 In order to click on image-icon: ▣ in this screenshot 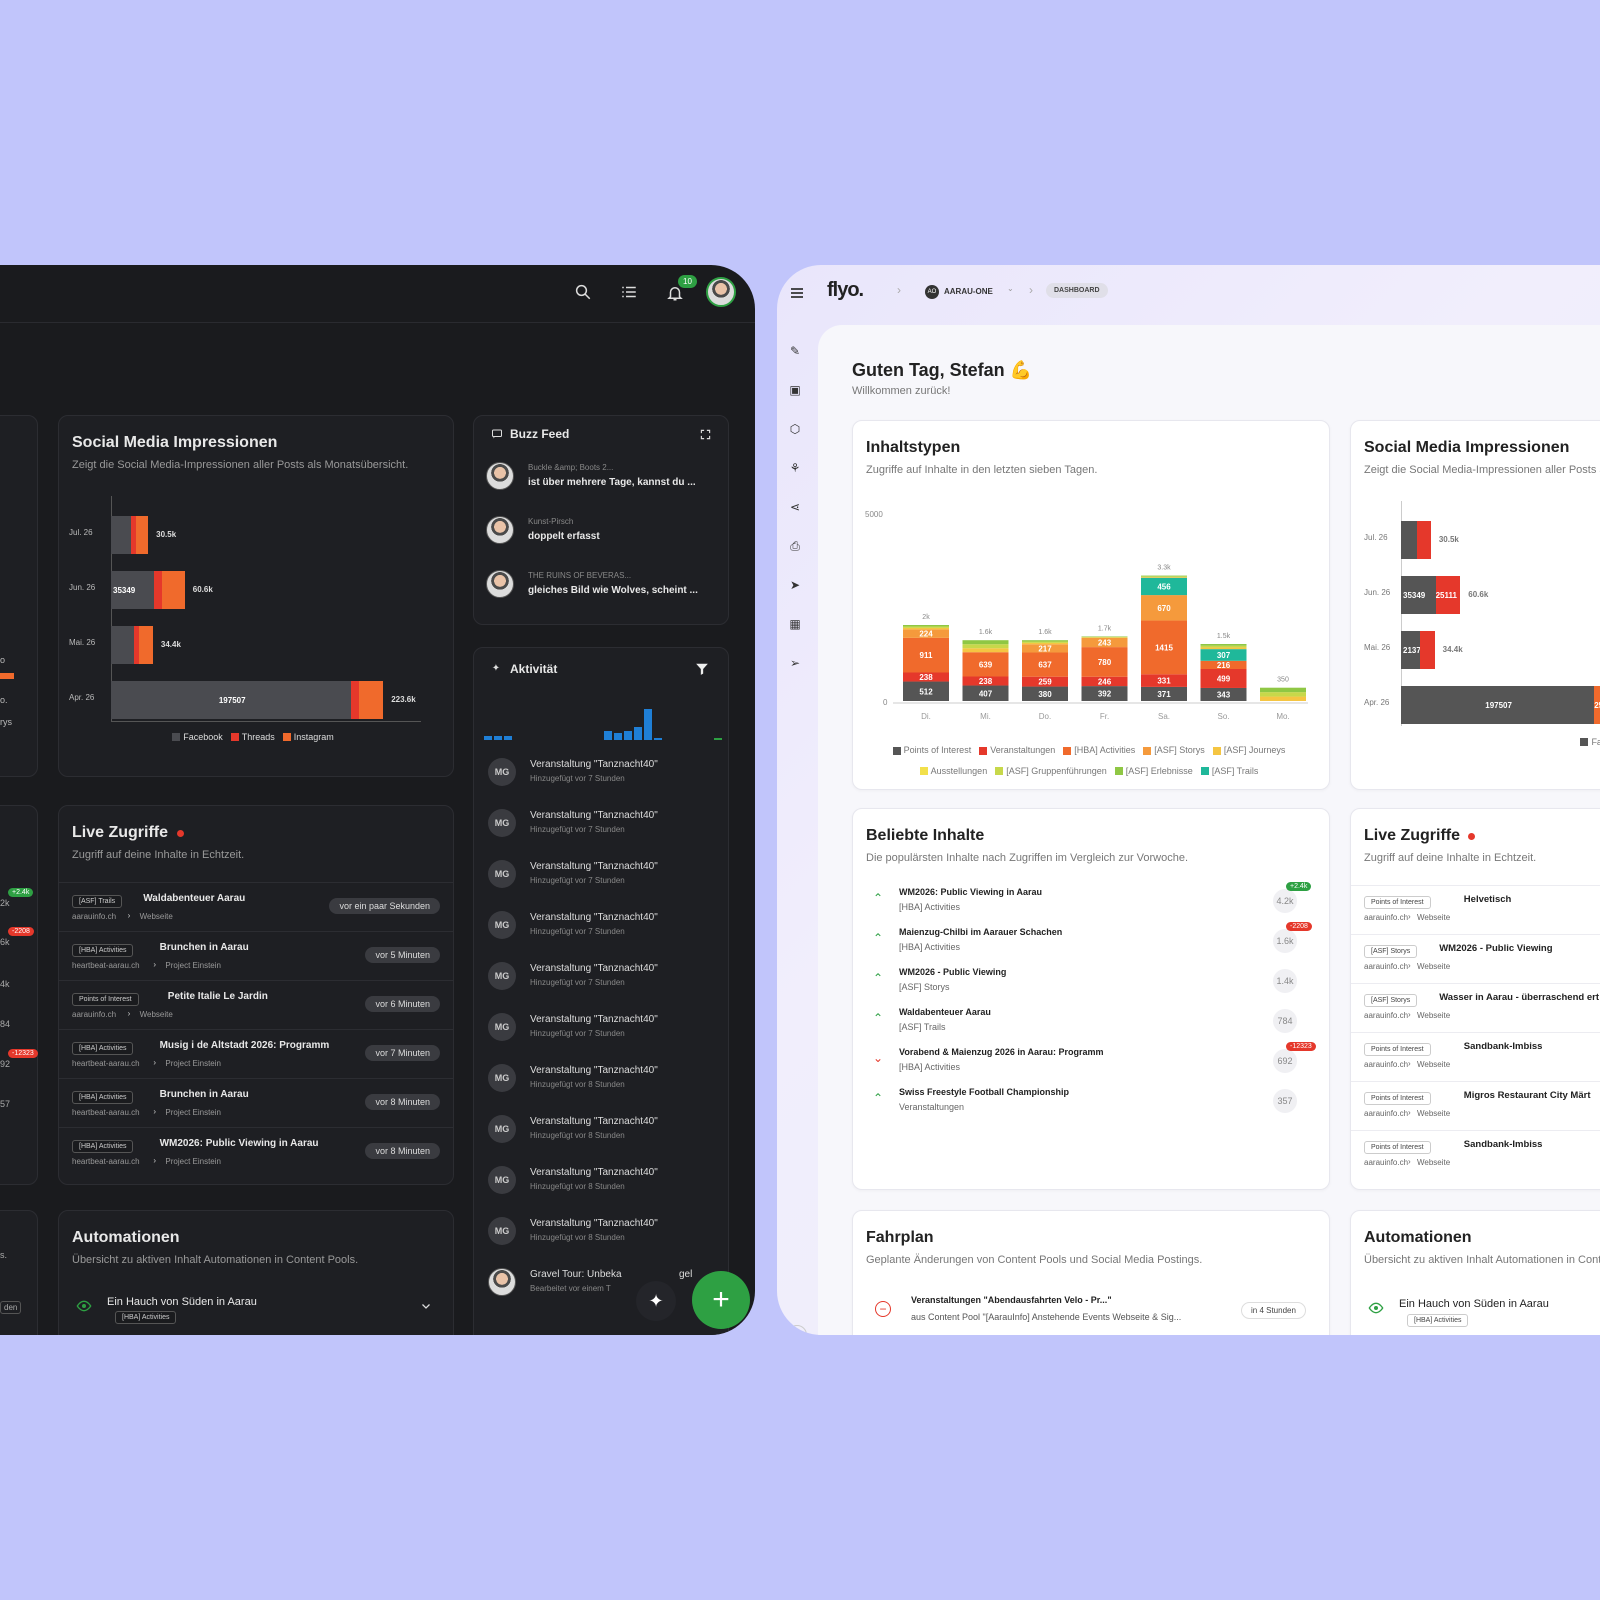, I will do `click(795, 390)`.